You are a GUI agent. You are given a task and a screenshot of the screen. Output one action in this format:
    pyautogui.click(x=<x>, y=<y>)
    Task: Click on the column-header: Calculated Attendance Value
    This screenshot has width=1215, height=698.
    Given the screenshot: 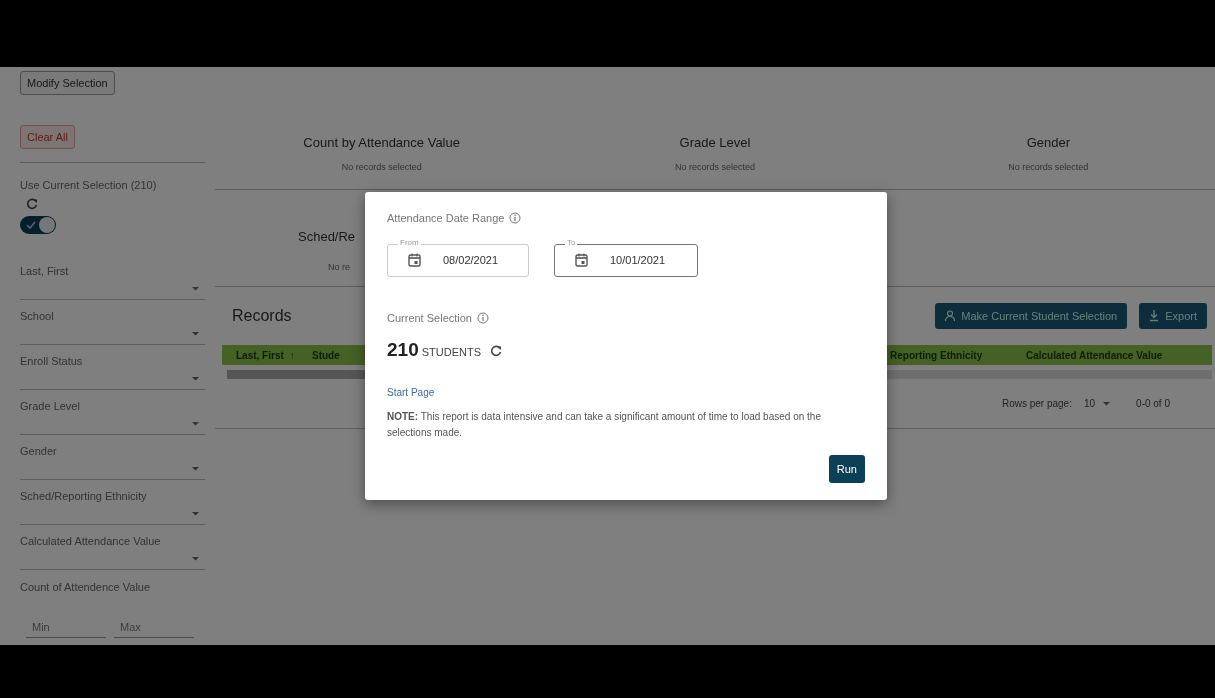 What is the action you would take?
    pyautogui.click(x=1094, y=355)
    